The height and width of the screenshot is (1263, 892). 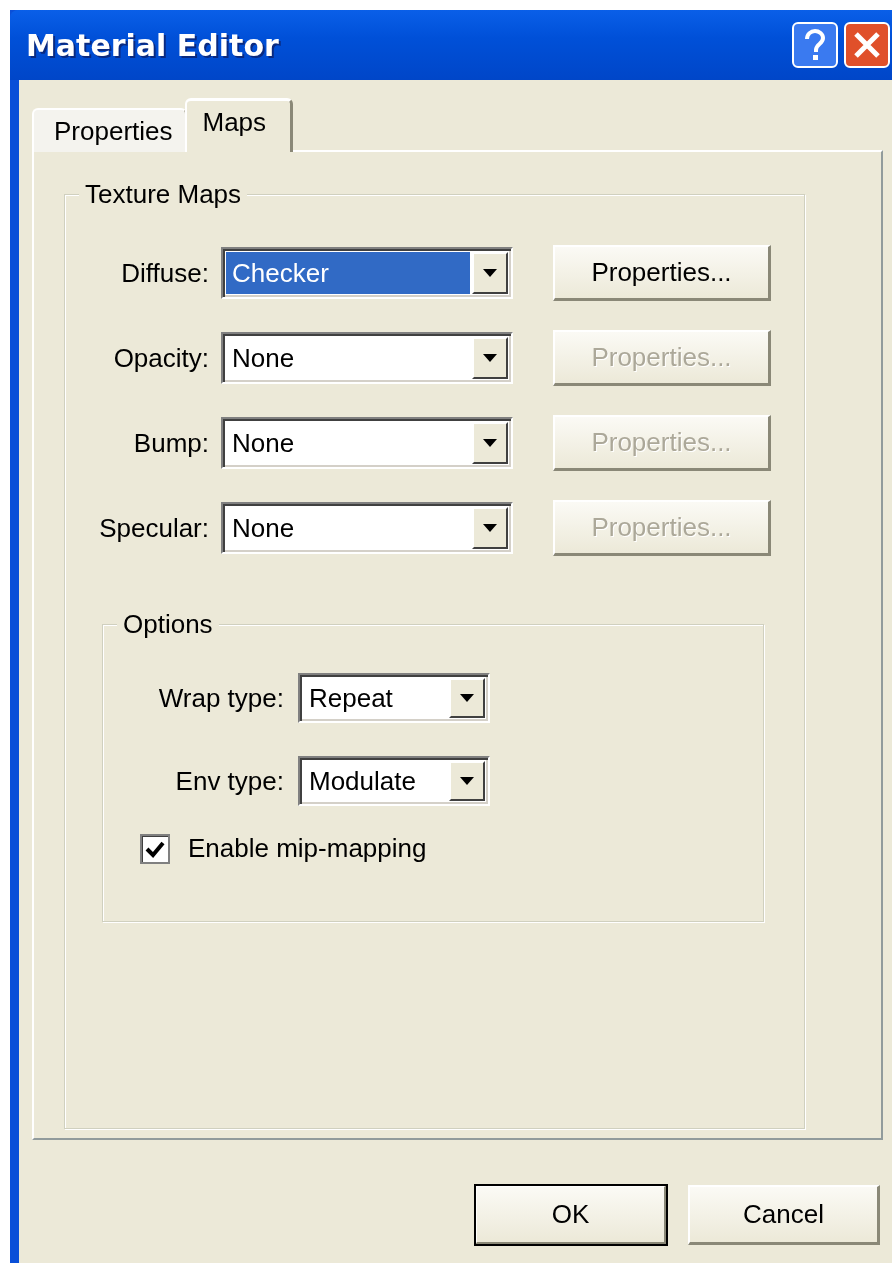 I want to click on tab: Maps, so click(x=239, y=125).